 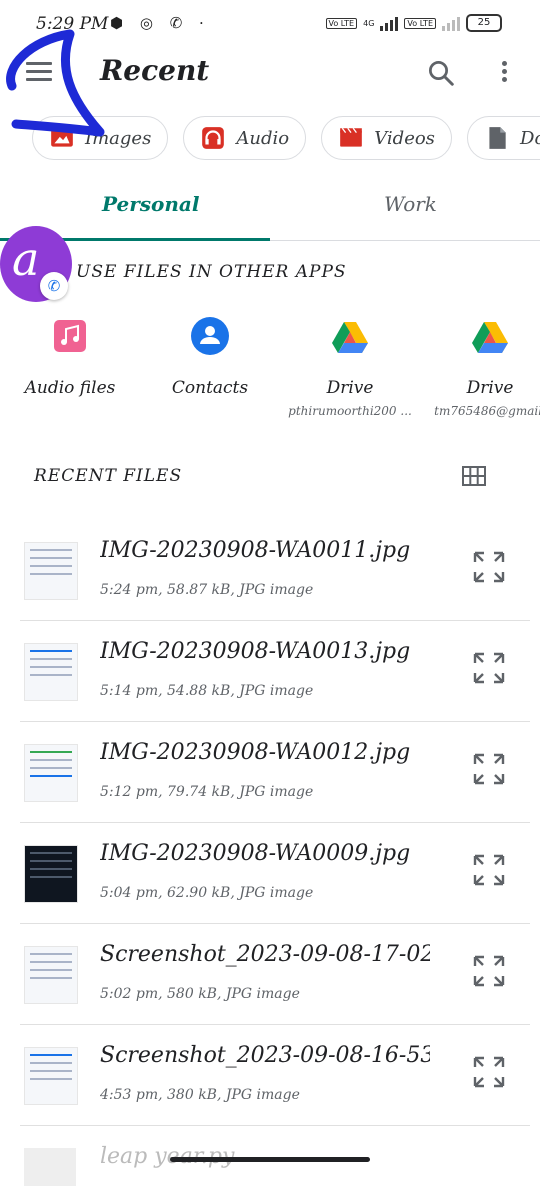 What do you see at coordinates (39, 73) in the screenshot?
I see `hamburger-menu-icon` at bounding box center [39, 73].